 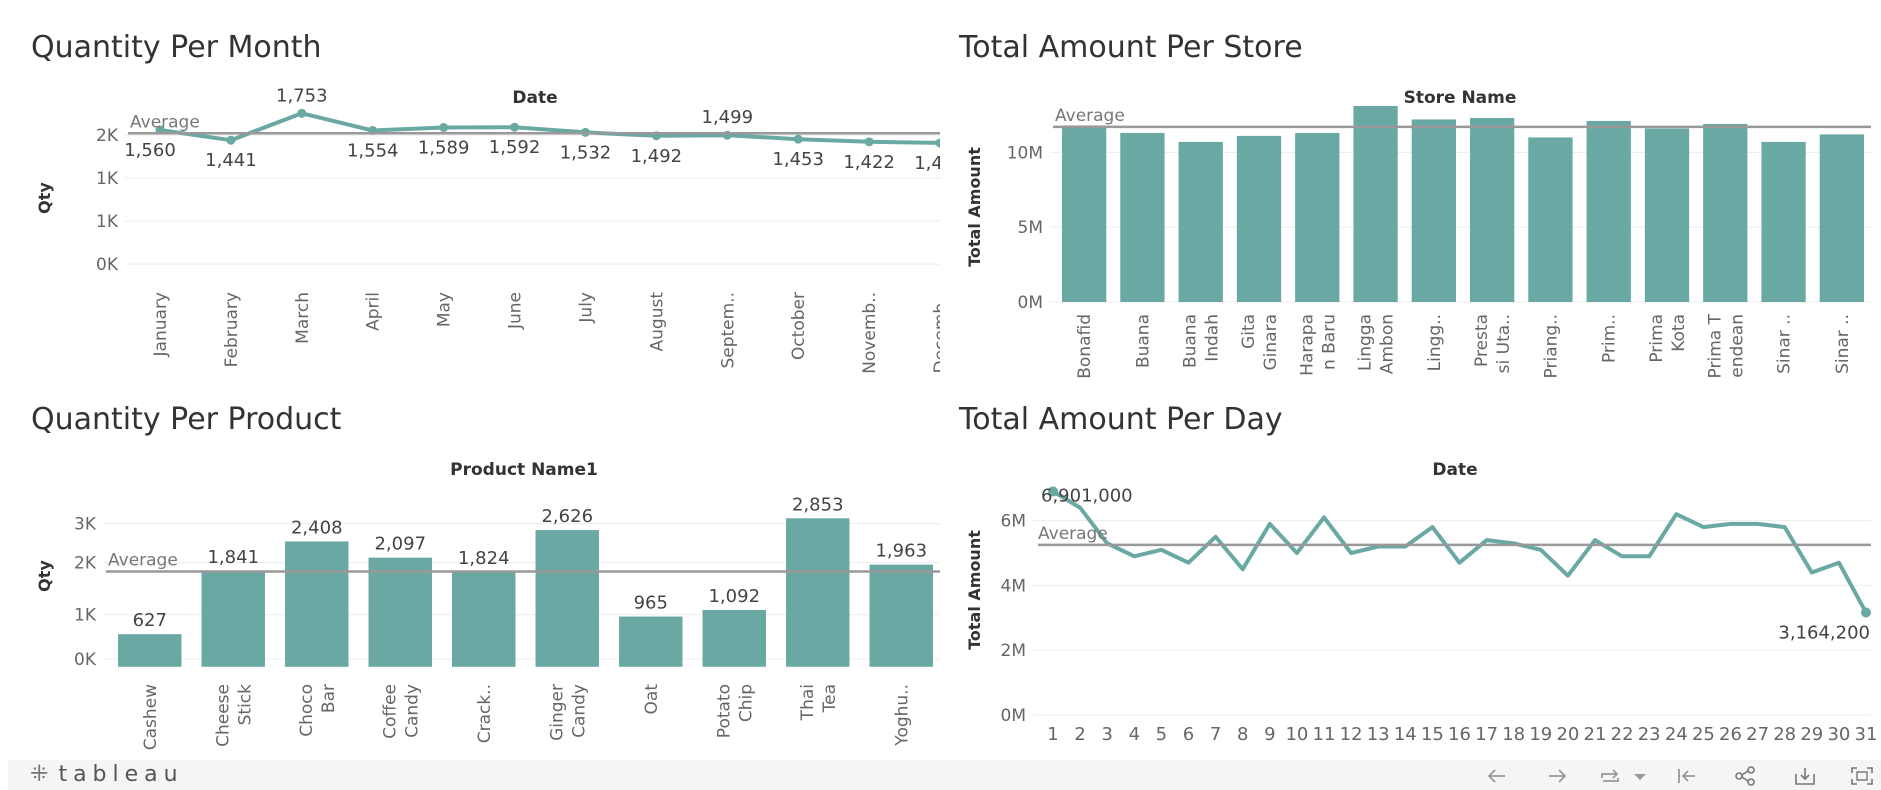 I want to click on undo-icon, so click(x=1497, y=776).